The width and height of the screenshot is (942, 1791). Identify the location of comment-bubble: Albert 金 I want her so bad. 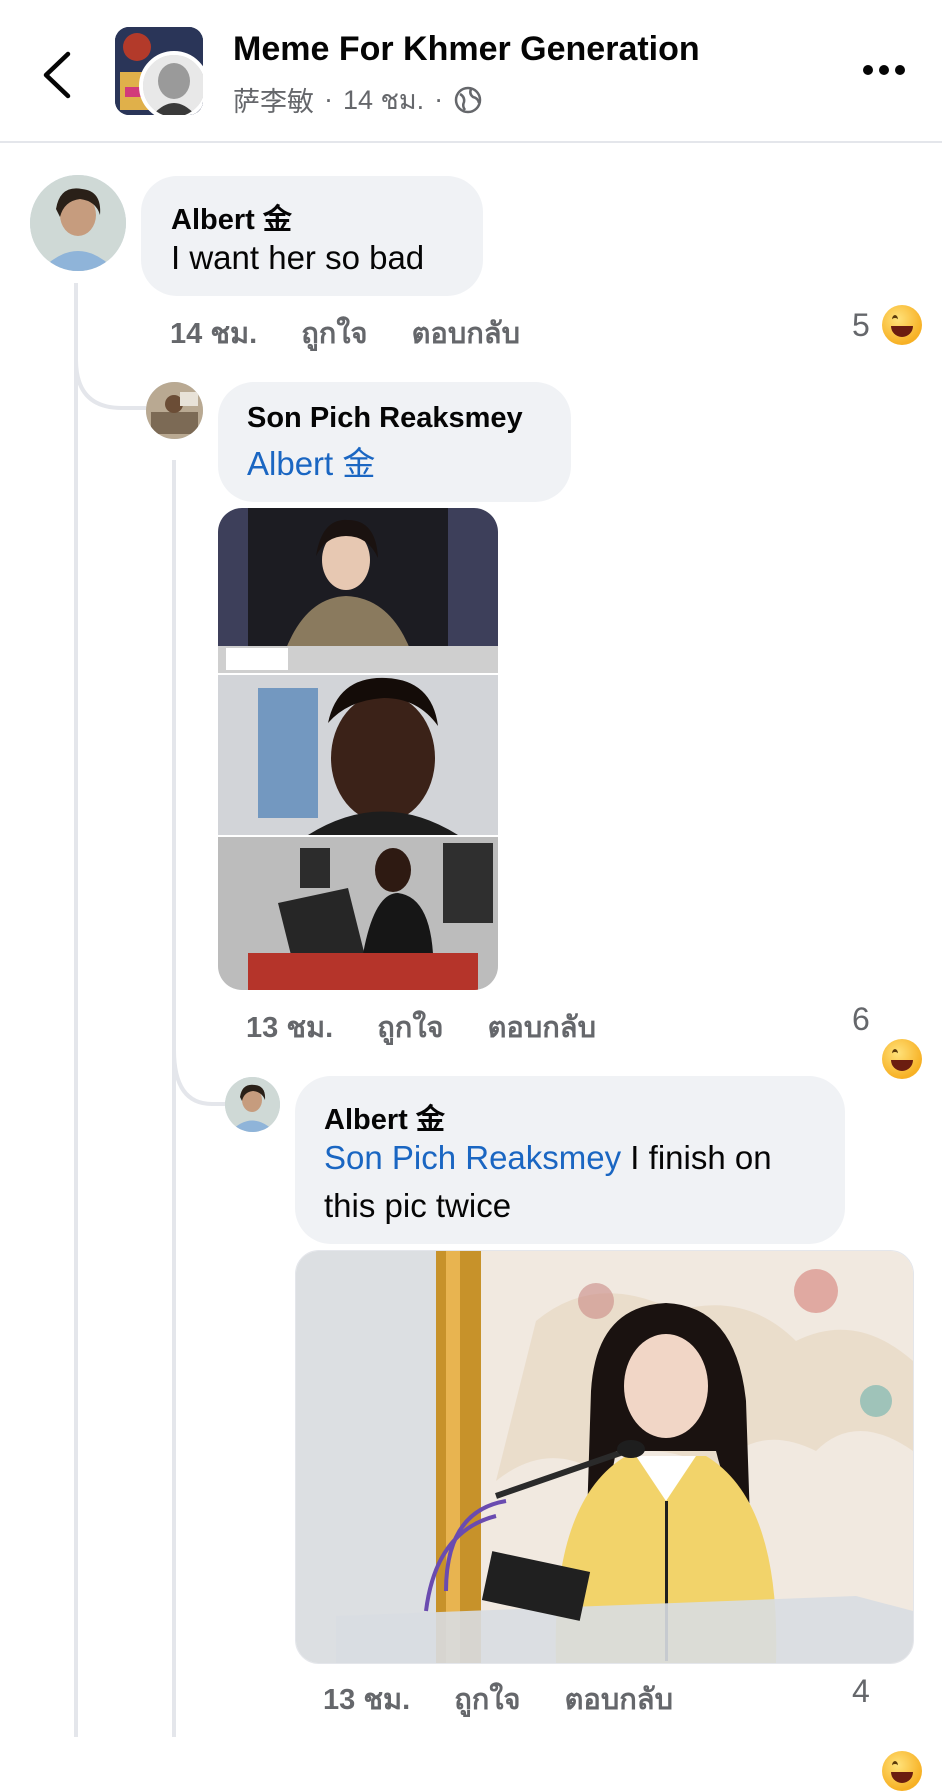
(312, 236).